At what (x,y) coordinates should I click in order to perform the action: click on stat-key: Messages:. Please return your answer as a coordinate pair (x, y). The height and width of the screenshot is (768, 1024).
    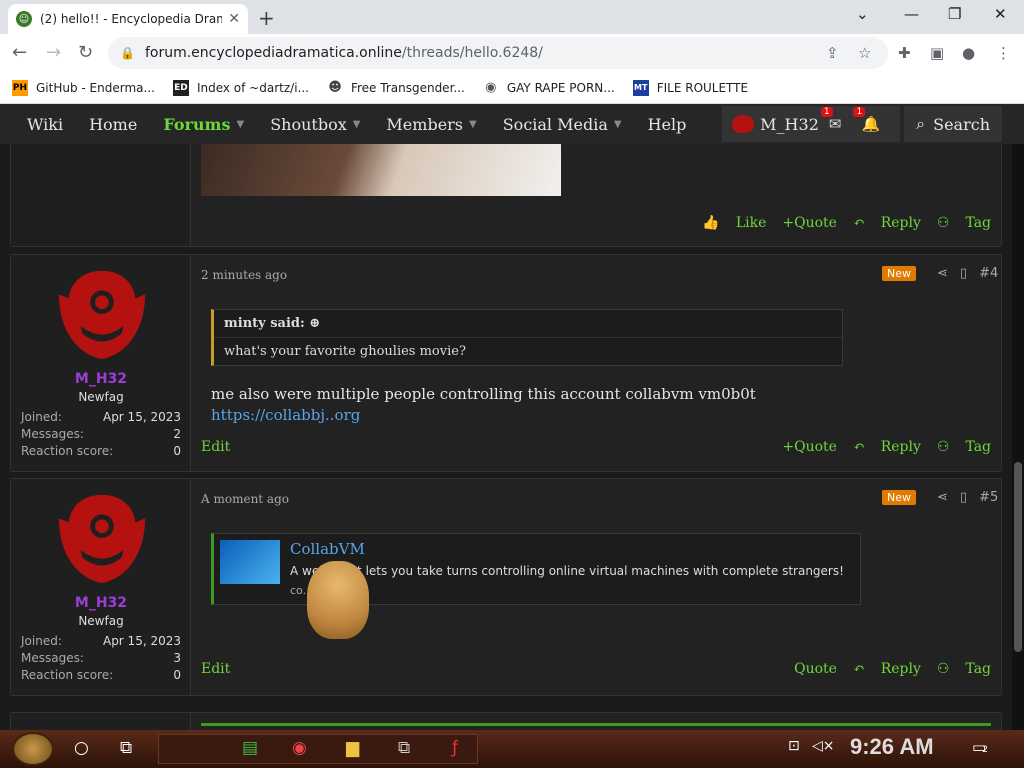
    Looking at the image, I should click on (52, 658).